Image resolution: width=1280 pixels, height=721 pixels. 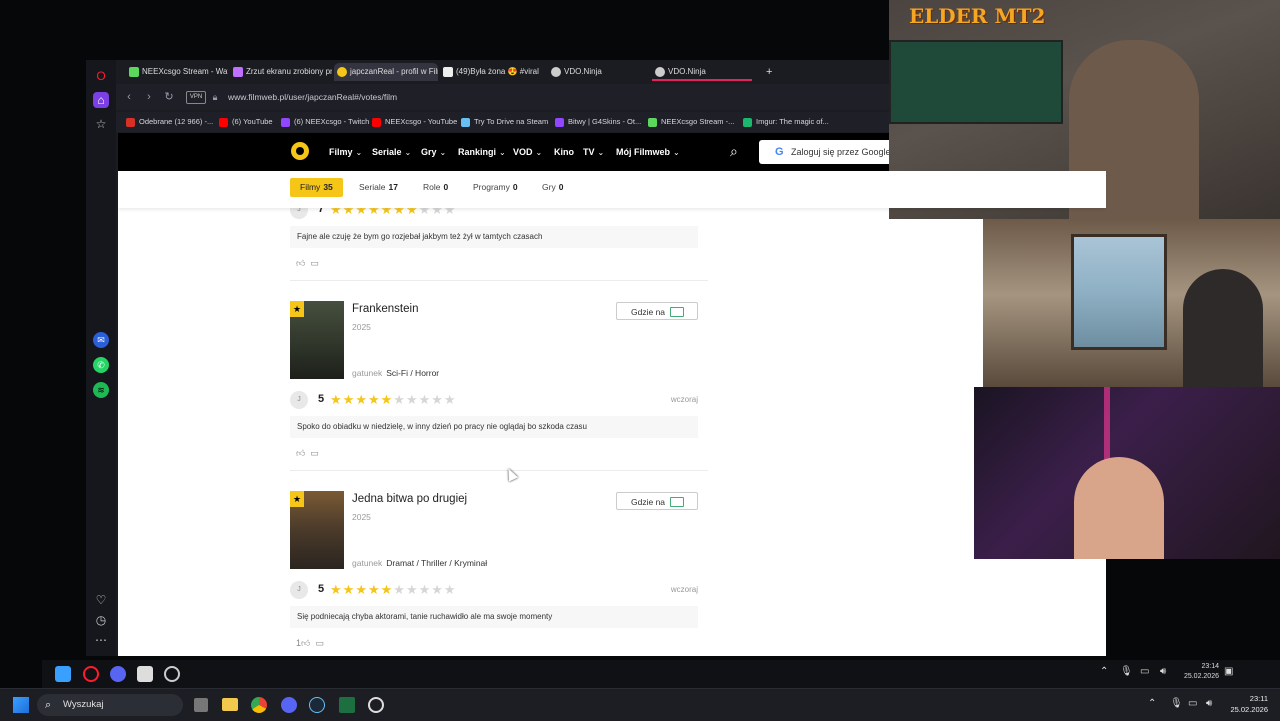 I want to click on filter-tab-gry: Gry 0, so click(x=552, y=187).